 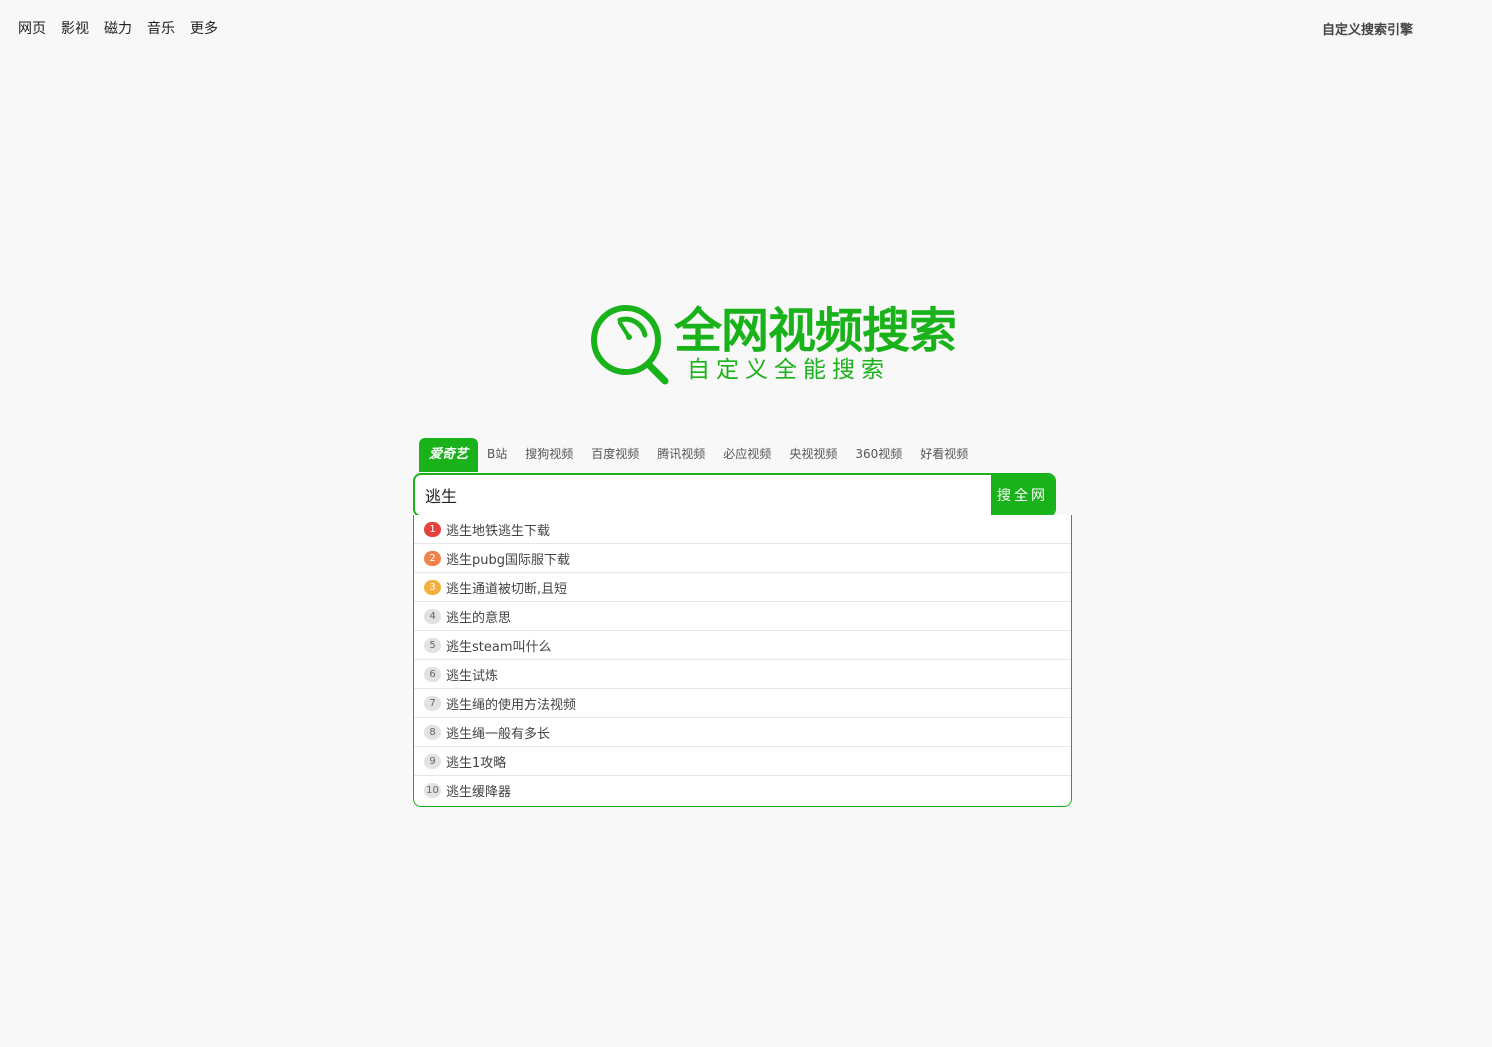 What do you see at coordinates (479, 792) in the screenshot?
I see `suggestion-text: 逃生缓降器` at bounding box center [479, 792].